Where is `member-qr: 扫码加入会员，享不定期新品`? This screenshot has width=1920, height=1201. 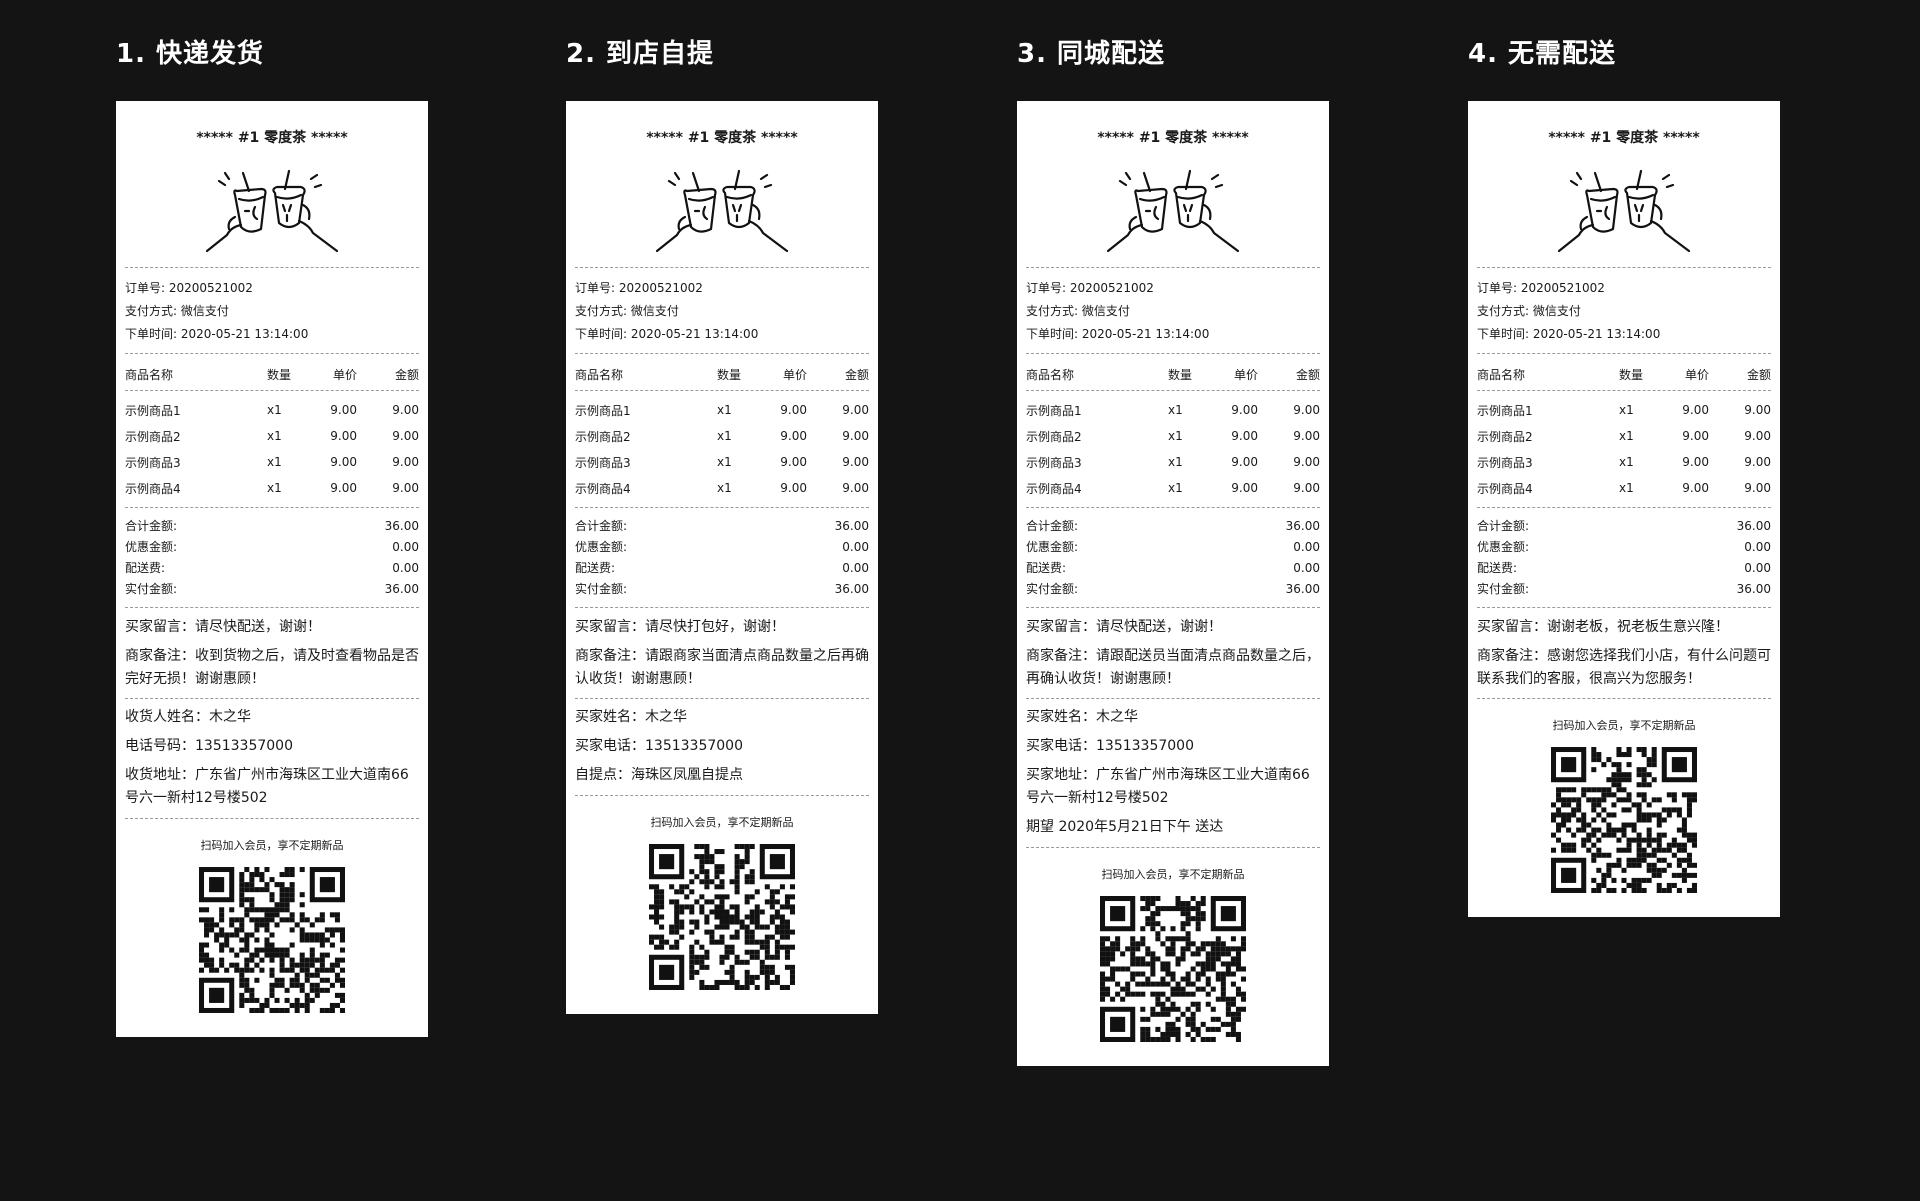 member-qr: 扫码加入会员，享不定期新品 is located at coordinates (1173, 957).